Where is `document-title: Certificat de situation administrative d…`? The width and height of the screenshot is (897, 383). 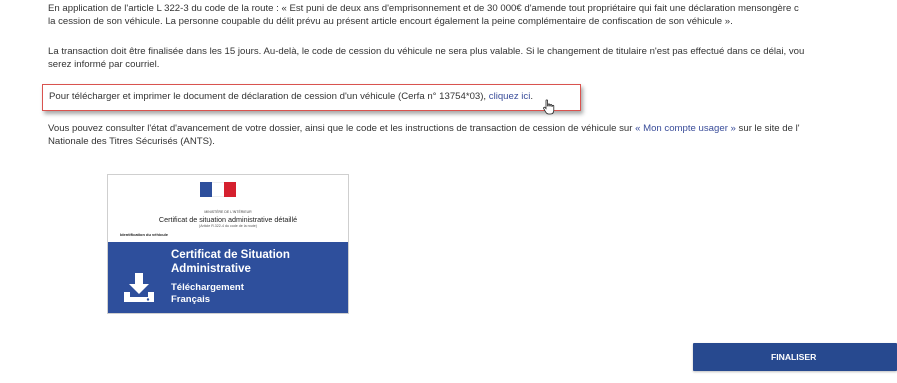
document-title: Certificat de situation administrative d… is located at coordinates (228, 219).